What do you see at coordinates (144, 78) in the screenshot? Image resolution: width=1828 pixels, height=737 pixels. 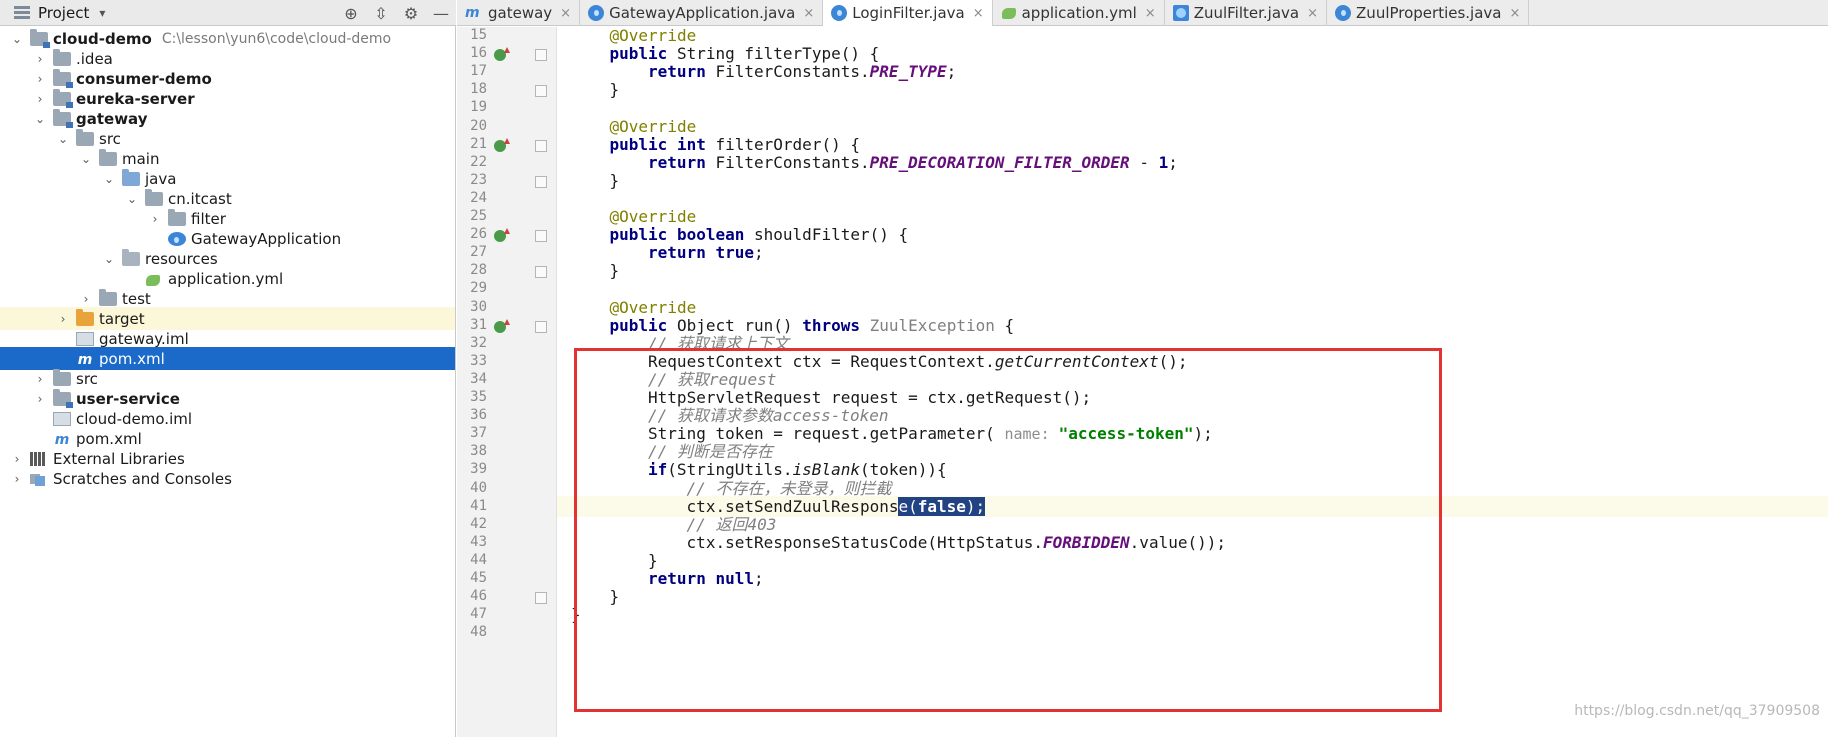 I see `tree-item-label: consumer-demo` at bounding box center [144, 78].